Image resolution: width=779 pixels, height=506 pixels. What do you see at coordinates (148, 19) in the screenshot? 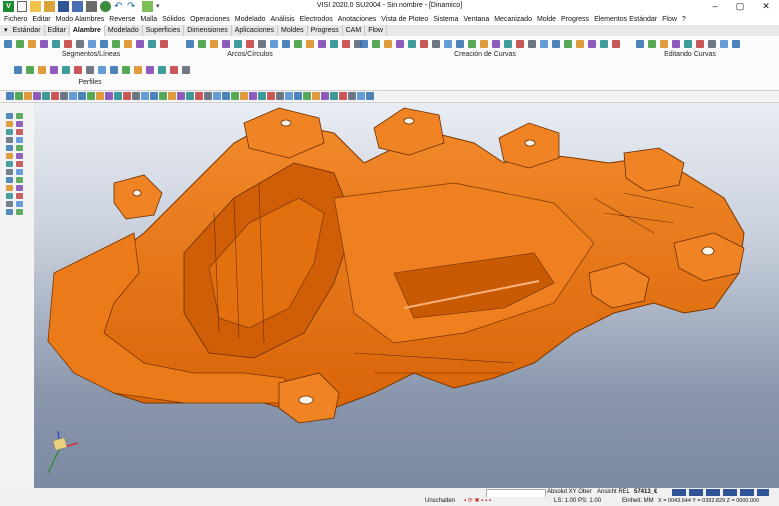
I see `menu-item-4: Malla` at bounding box center [148, 19].